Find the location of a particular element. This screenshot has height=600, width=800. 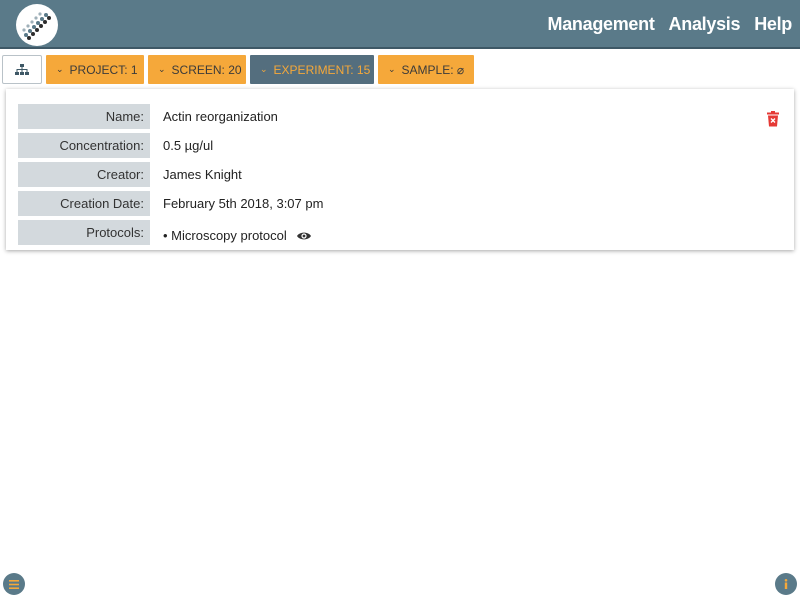

hierarchy-button is located at coordinates (22, 69).